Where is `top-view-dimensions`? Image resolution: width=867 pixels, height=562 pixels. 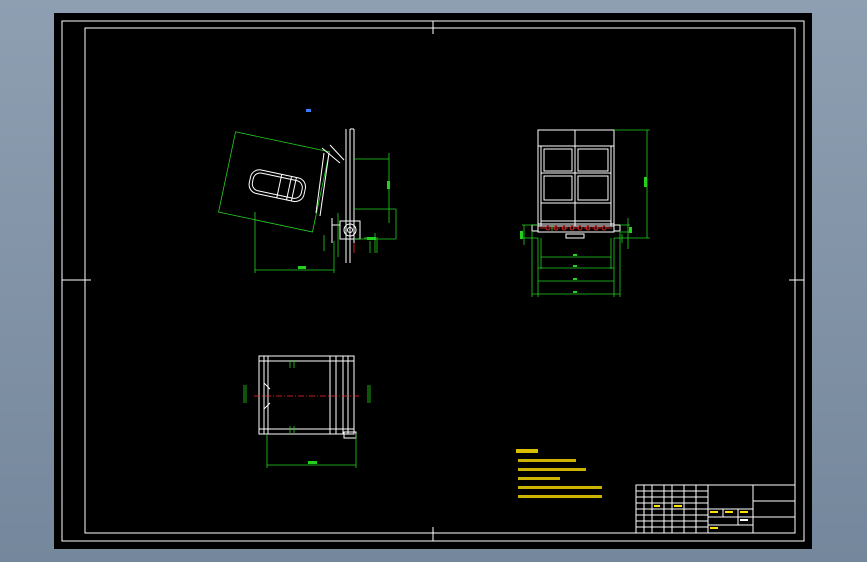 top-view-dimensions is located at coordinates (307, 414).